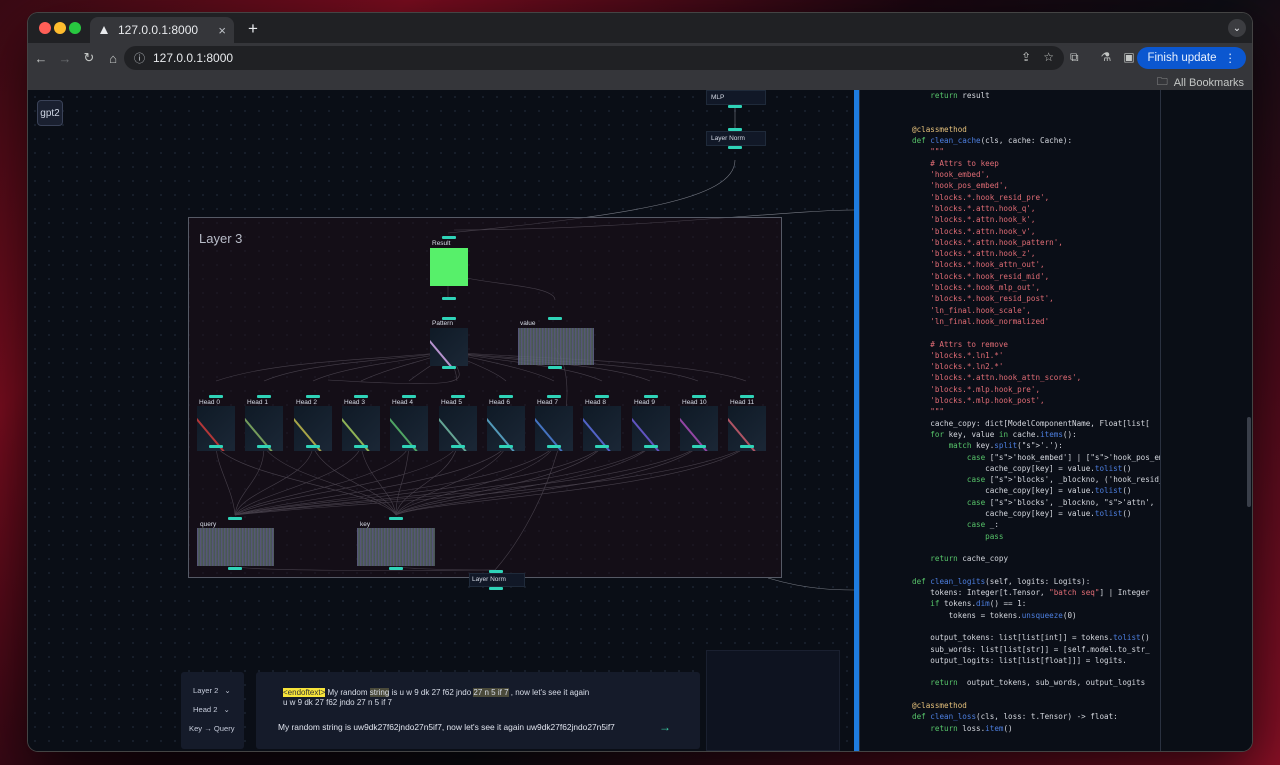  I want to click on head-label: Head 3, so click(354, 402).